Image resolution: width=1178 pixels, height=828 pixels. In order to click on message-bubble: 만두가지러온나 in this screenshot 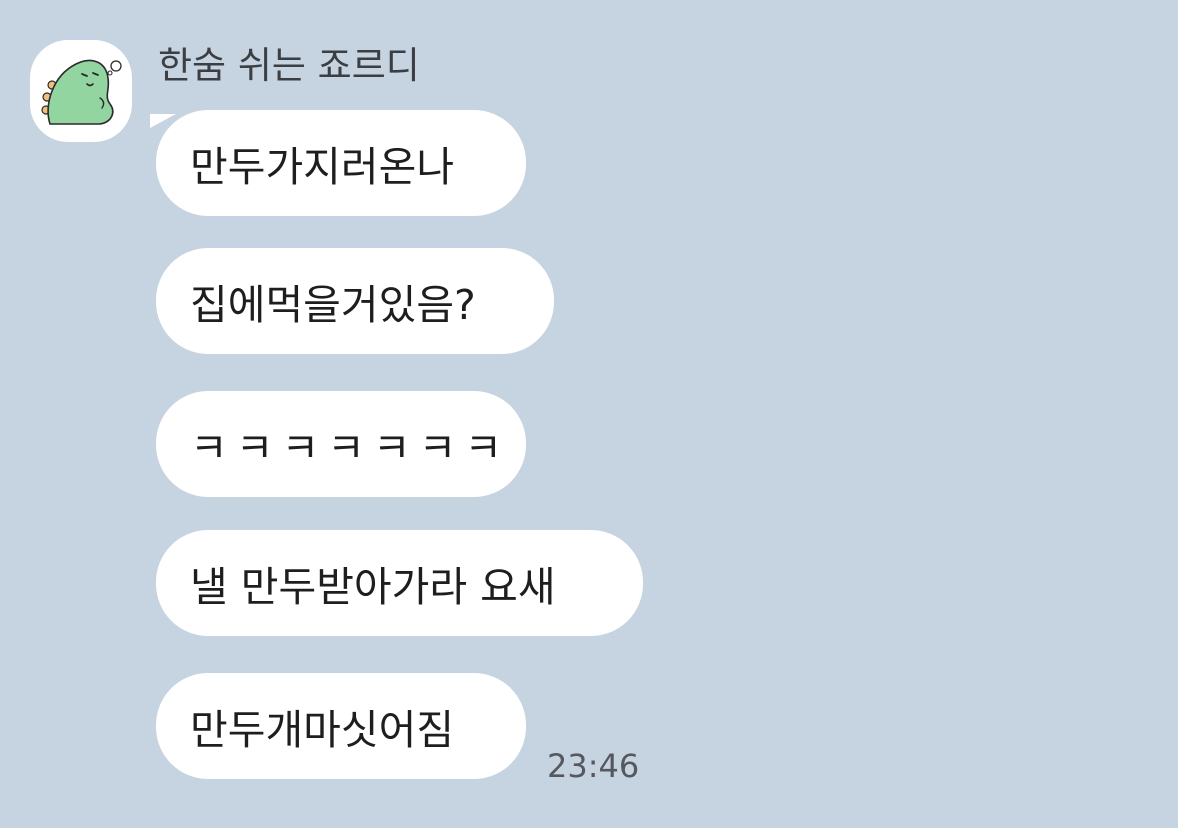, I will do `click(341, 163)`.